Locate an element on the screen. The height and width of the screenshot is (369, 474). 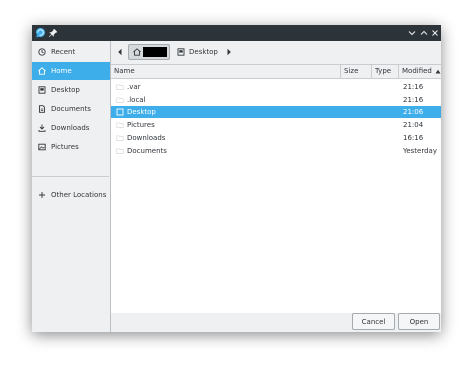
column-header-label: Modified is located at coordinates (417, 71).